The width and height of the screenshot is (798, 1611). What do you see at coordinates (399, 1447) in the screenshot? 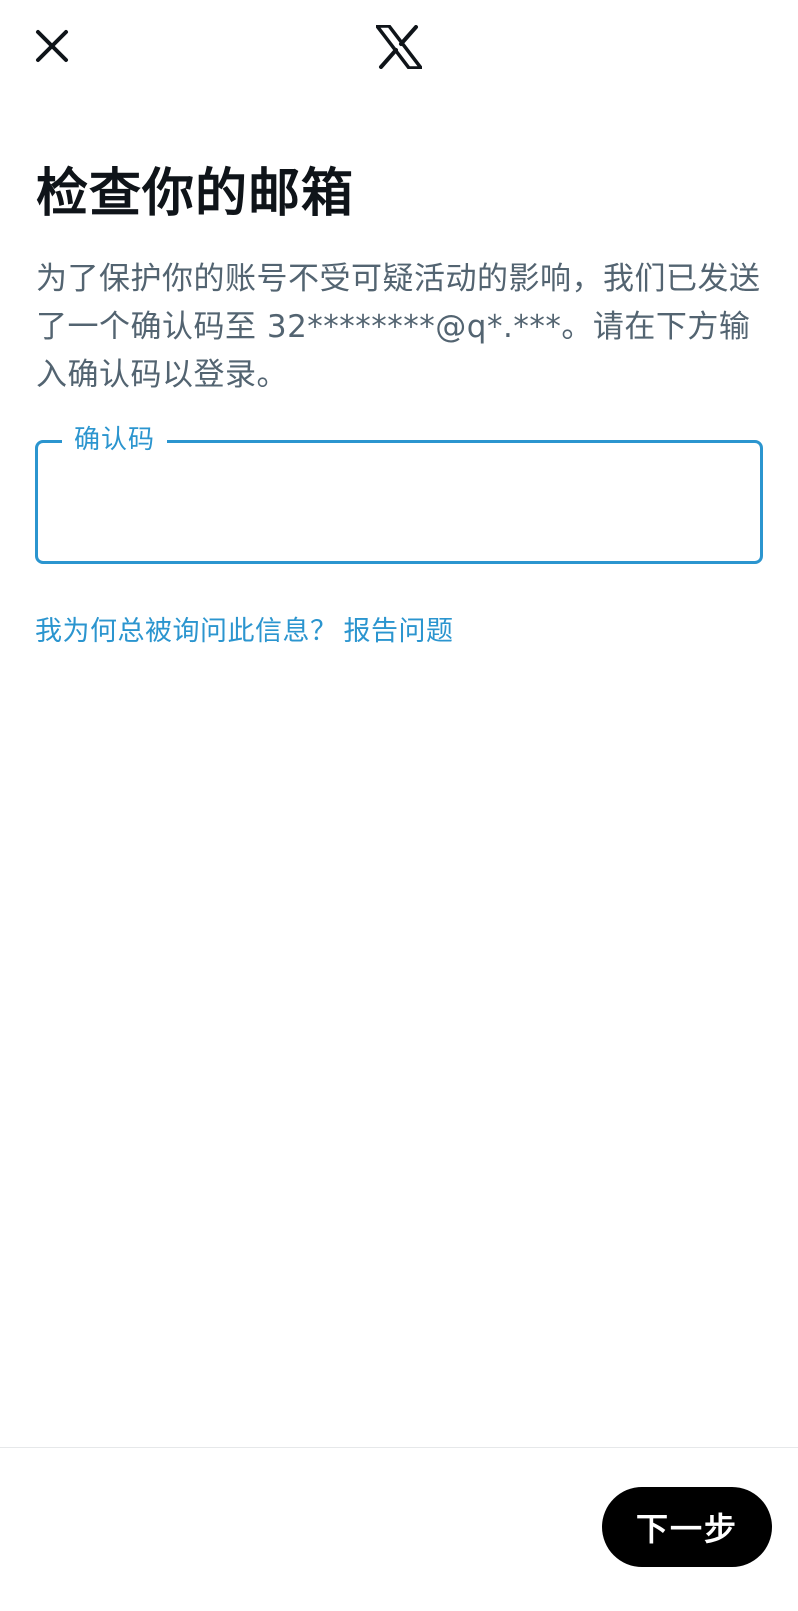
I see `footer-divider` at bounding box center [399, 1447].